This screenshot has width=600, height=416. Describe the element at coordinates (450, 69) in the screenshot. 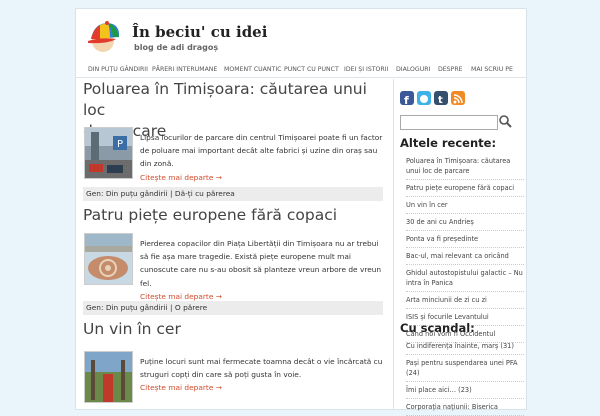

I see `nav-item-despre: DESPRE` at that location.